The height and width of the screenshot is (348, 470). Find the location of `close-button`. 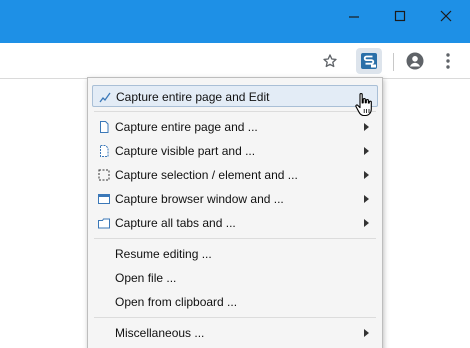

close-button is located at coordinates (446, 16).